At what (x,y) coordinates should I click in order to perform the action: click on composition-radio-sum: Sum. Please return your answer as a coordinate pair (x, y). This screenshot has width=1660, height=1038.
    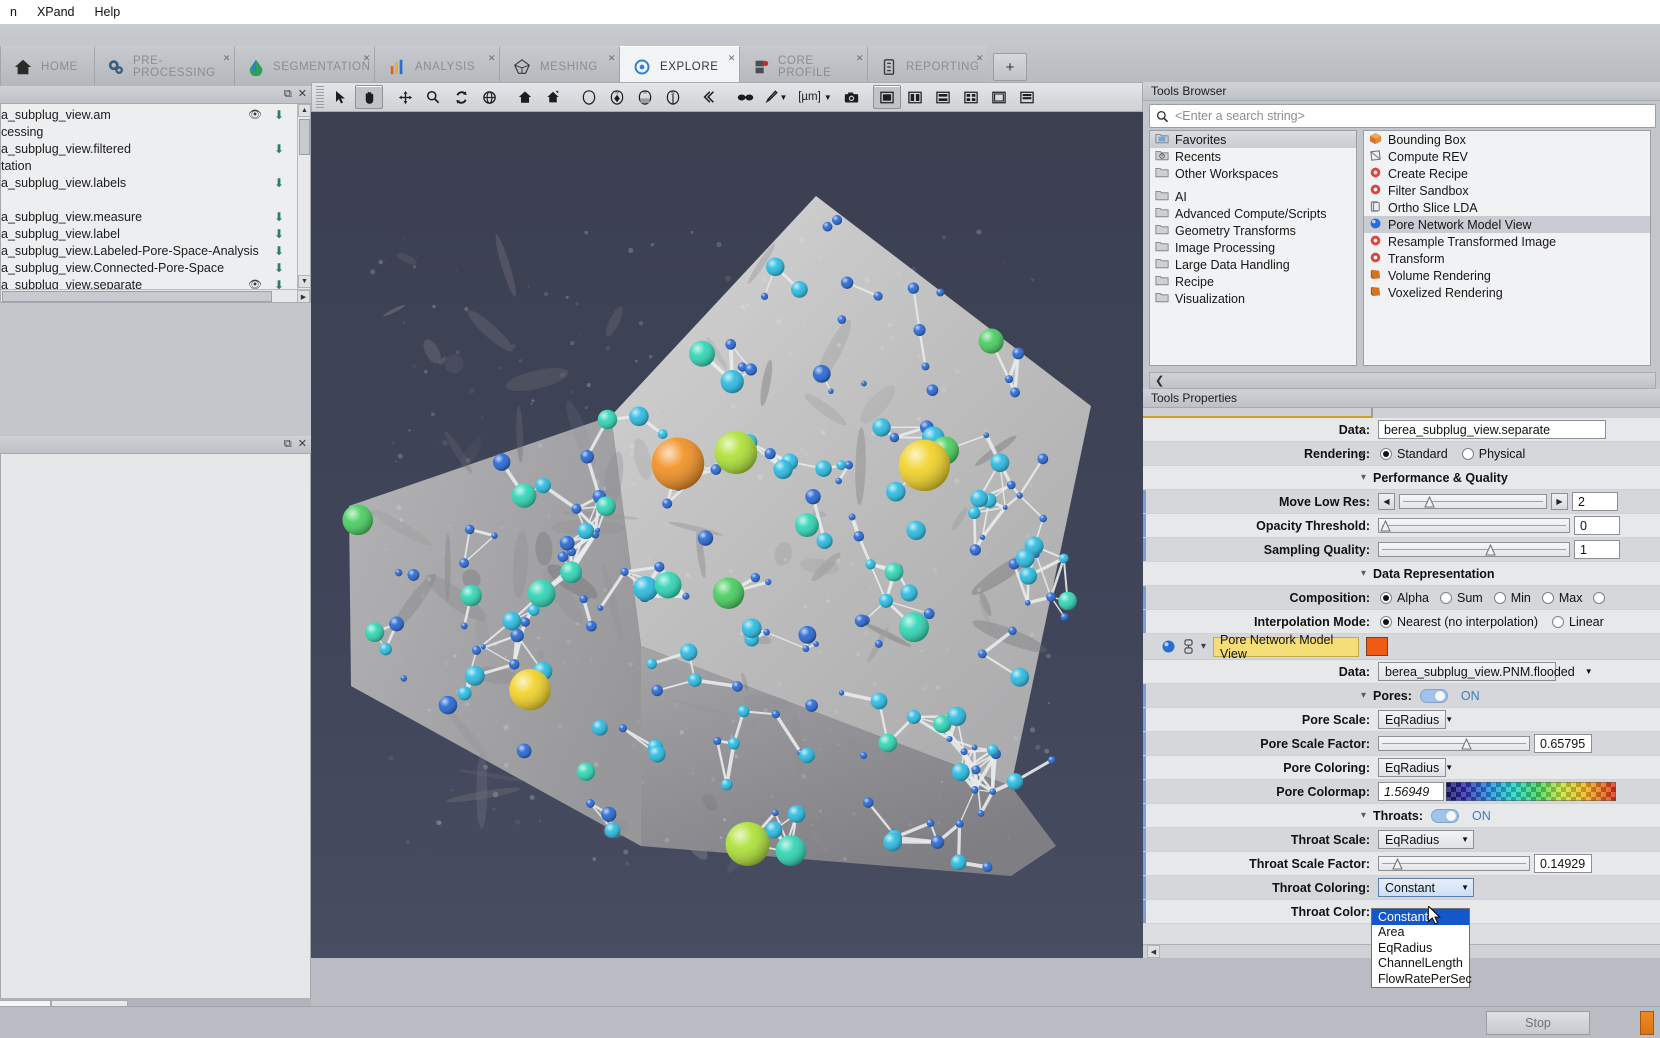
    Looking at the image, I should click on (1461, 598).